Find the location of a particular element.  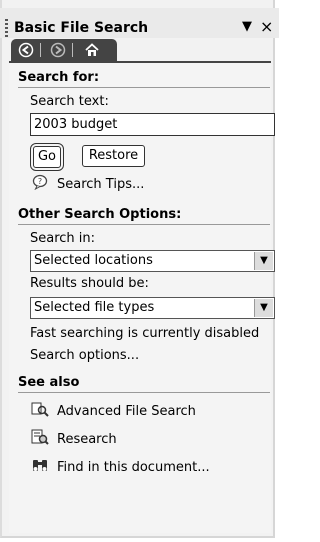

results-should-be-label: Results should be: is located at coordinates (89, 283).